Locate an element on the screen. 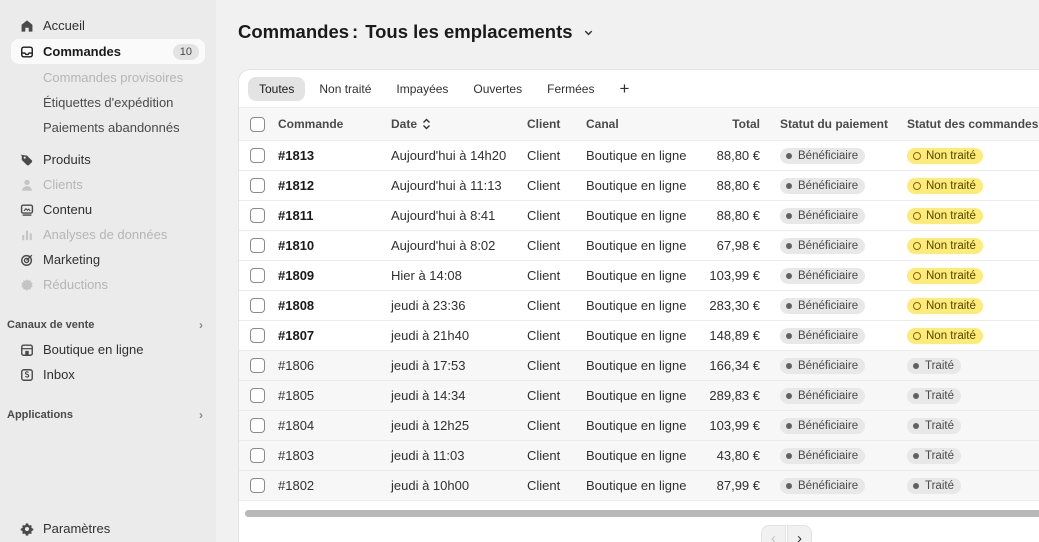 This screenshot has width=1039, height=542. order-number: #1804 is located at coordinates (296, 425).